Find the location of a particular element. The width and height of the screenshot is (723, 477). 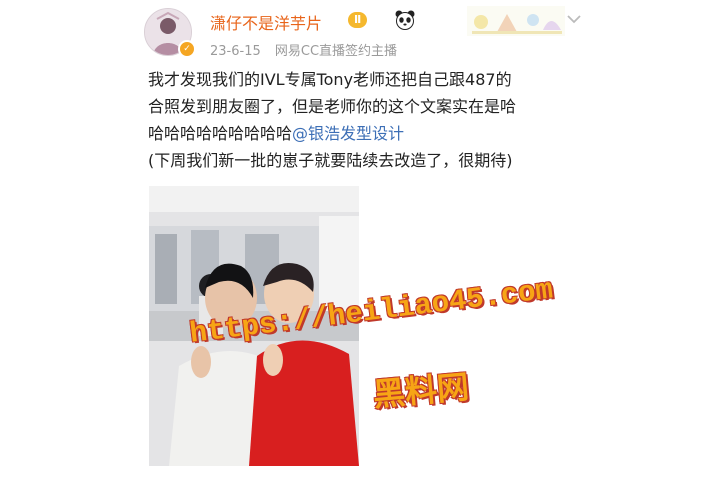

header-decoration-image is located at coordinates (516, 21).